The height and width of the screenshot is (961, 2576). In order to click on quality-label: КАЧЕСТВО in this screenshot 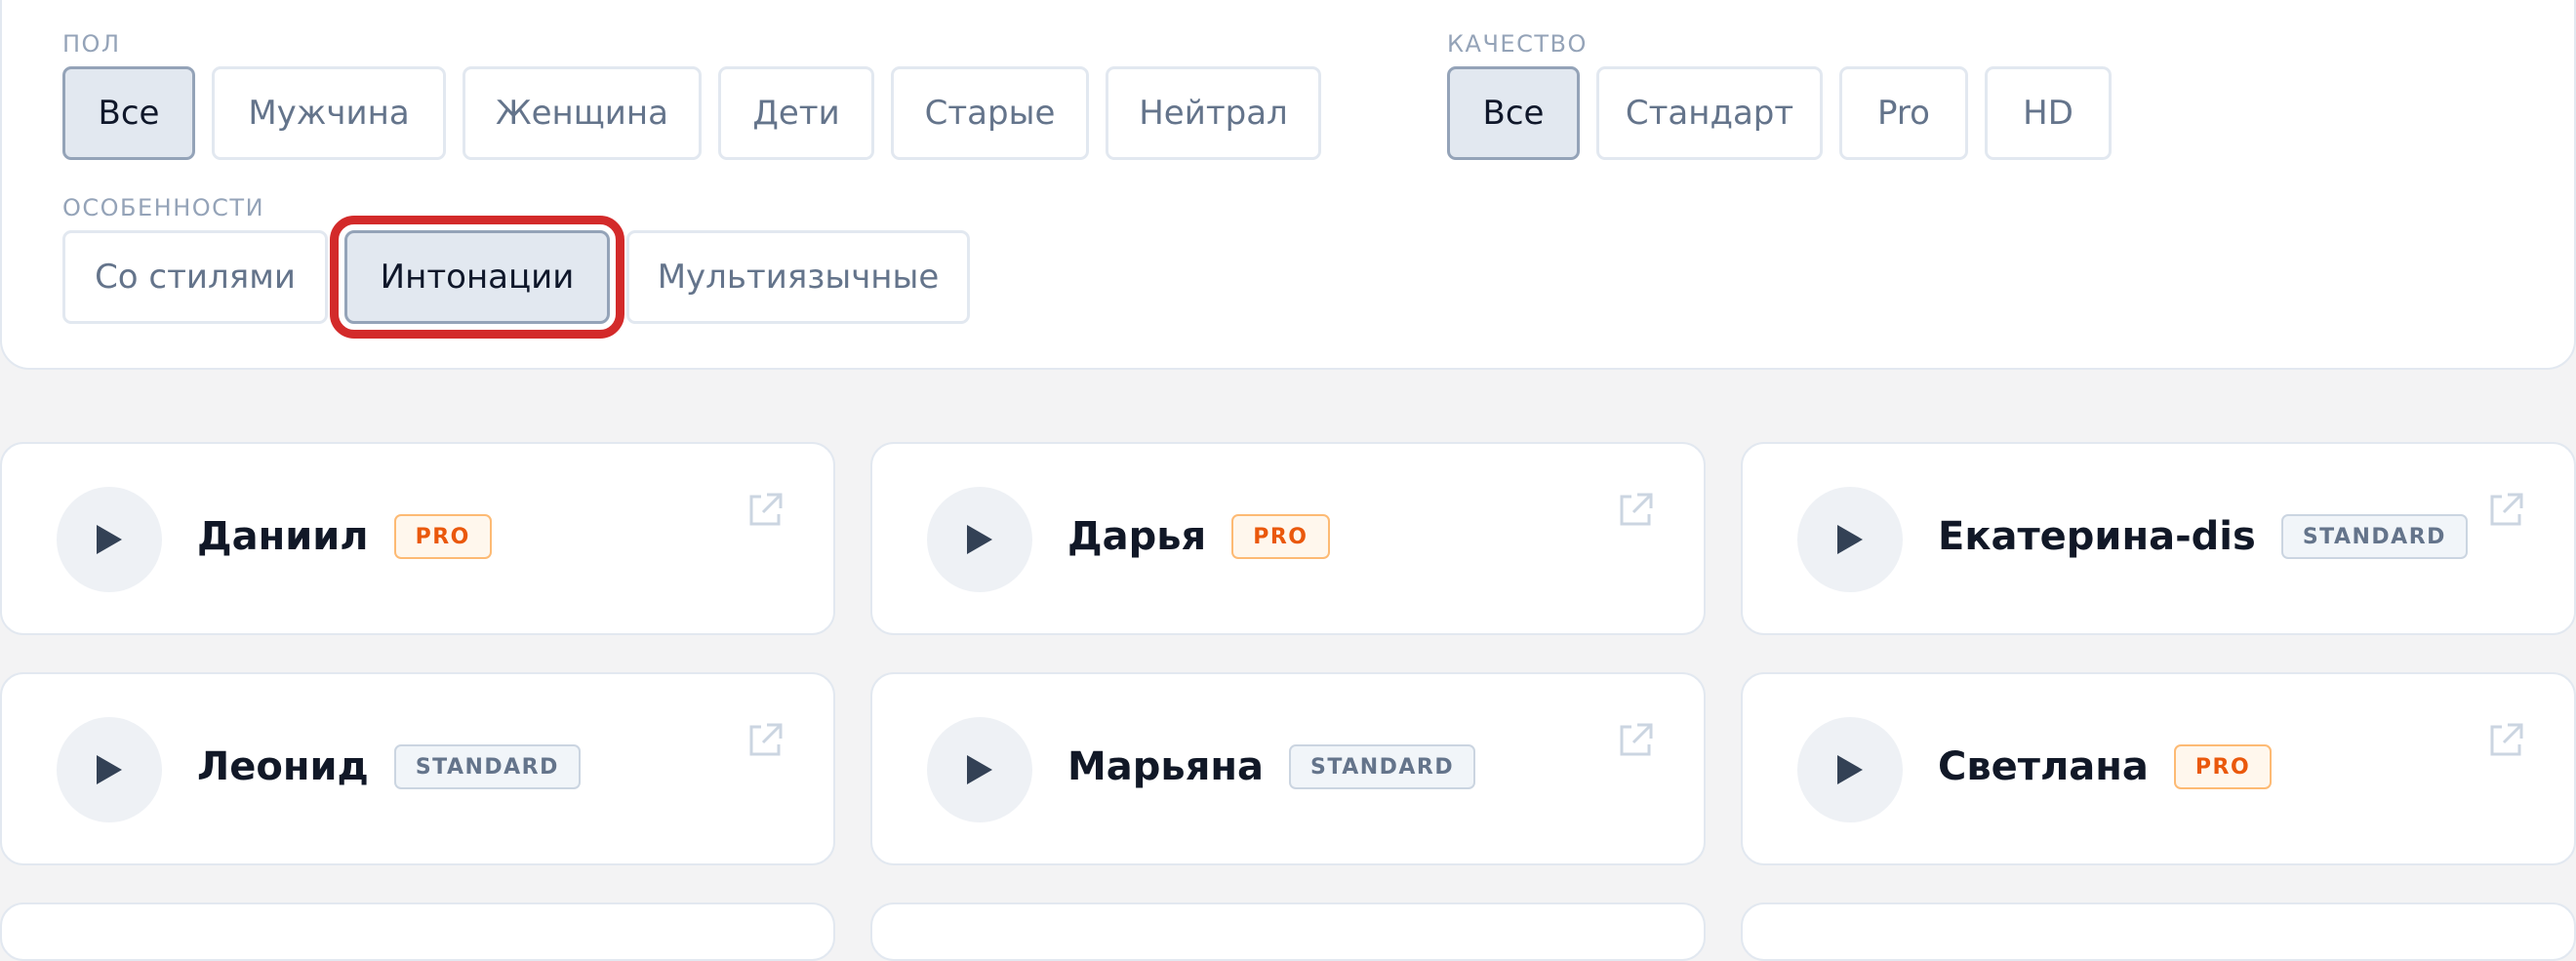, I will do `click(1517, 44)`.